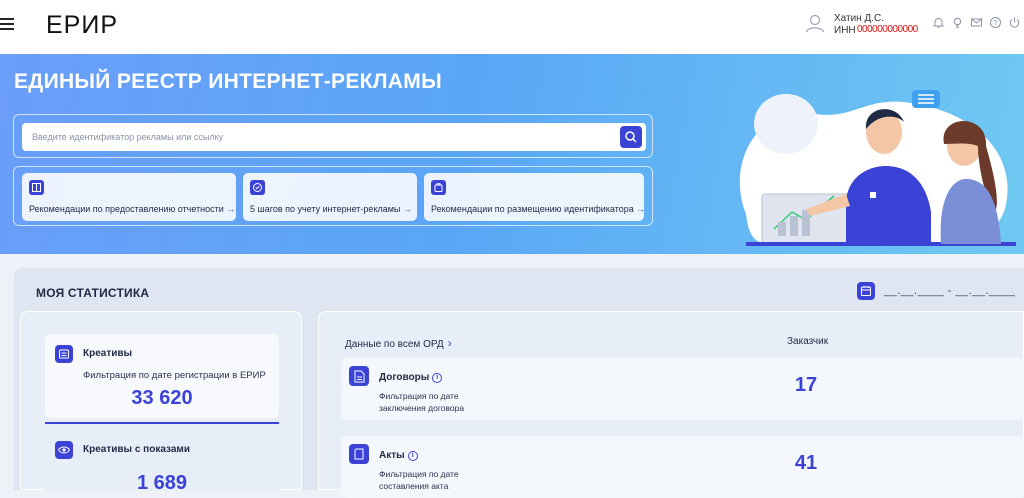  What do you see at coordinates (162, 483) in the screenshot?
I see `stat-value: 1 689` at bounding box center [162, 483].